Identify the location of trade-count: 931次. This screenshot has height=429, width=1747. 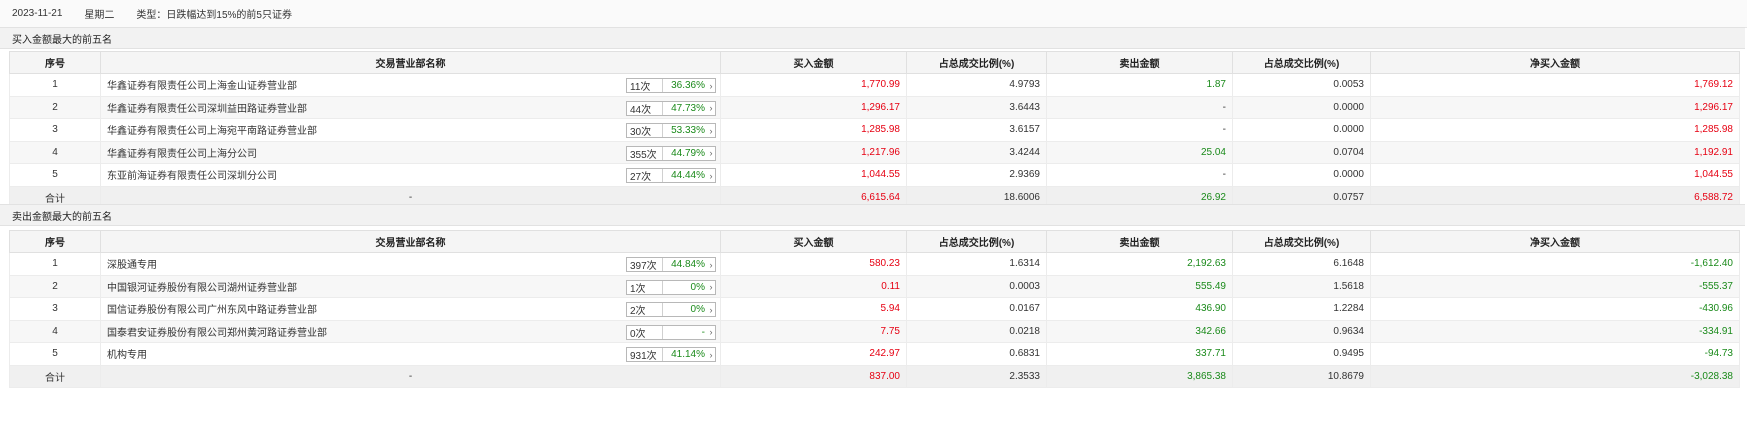
(645, 355).